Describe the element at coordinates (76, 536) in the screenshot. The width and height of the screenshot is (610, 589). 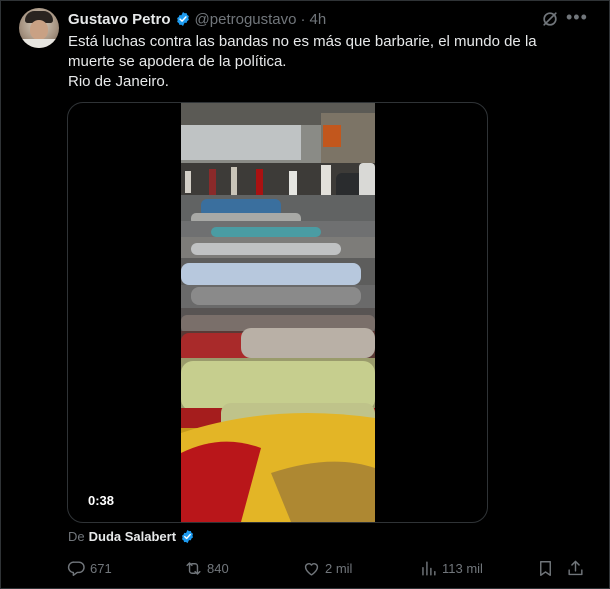
I see `attribution-prefix: De` at that location.